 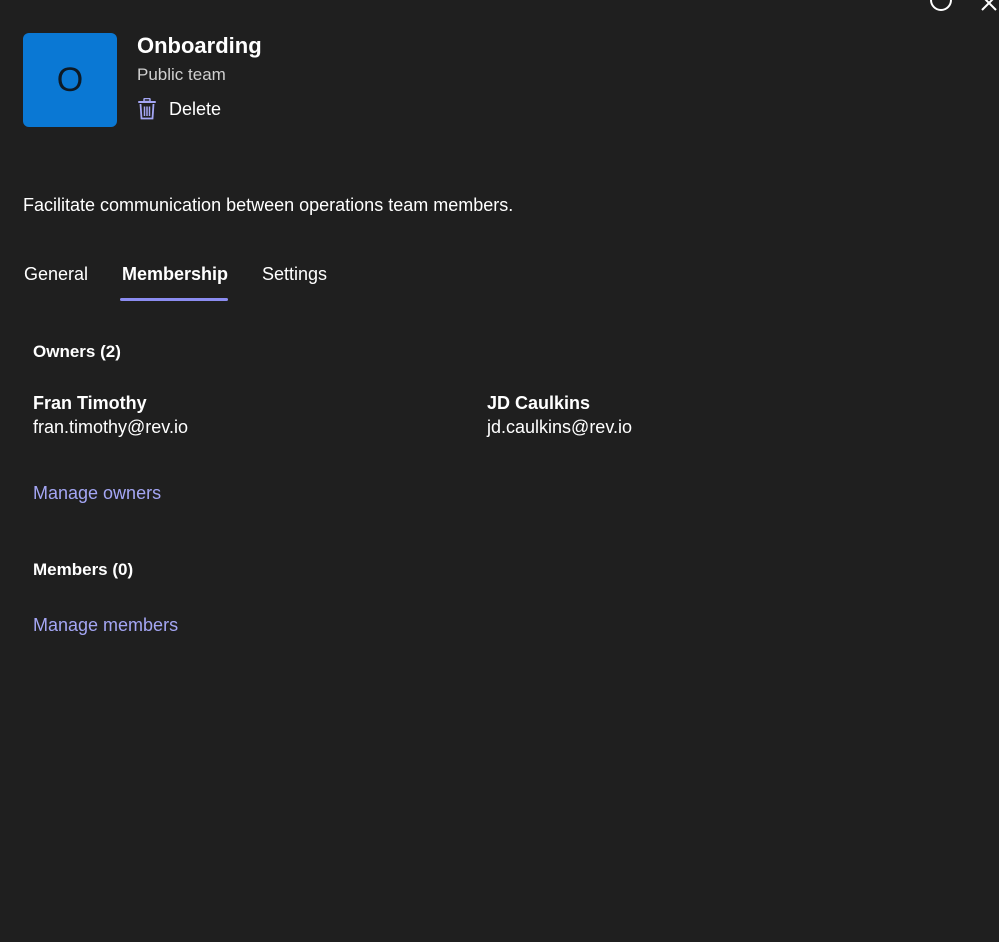 What do you see at coordinates (97, 493) in the screenshot?
I see `manage-owners-link: Manage owners` at bounding box center [97, 493].